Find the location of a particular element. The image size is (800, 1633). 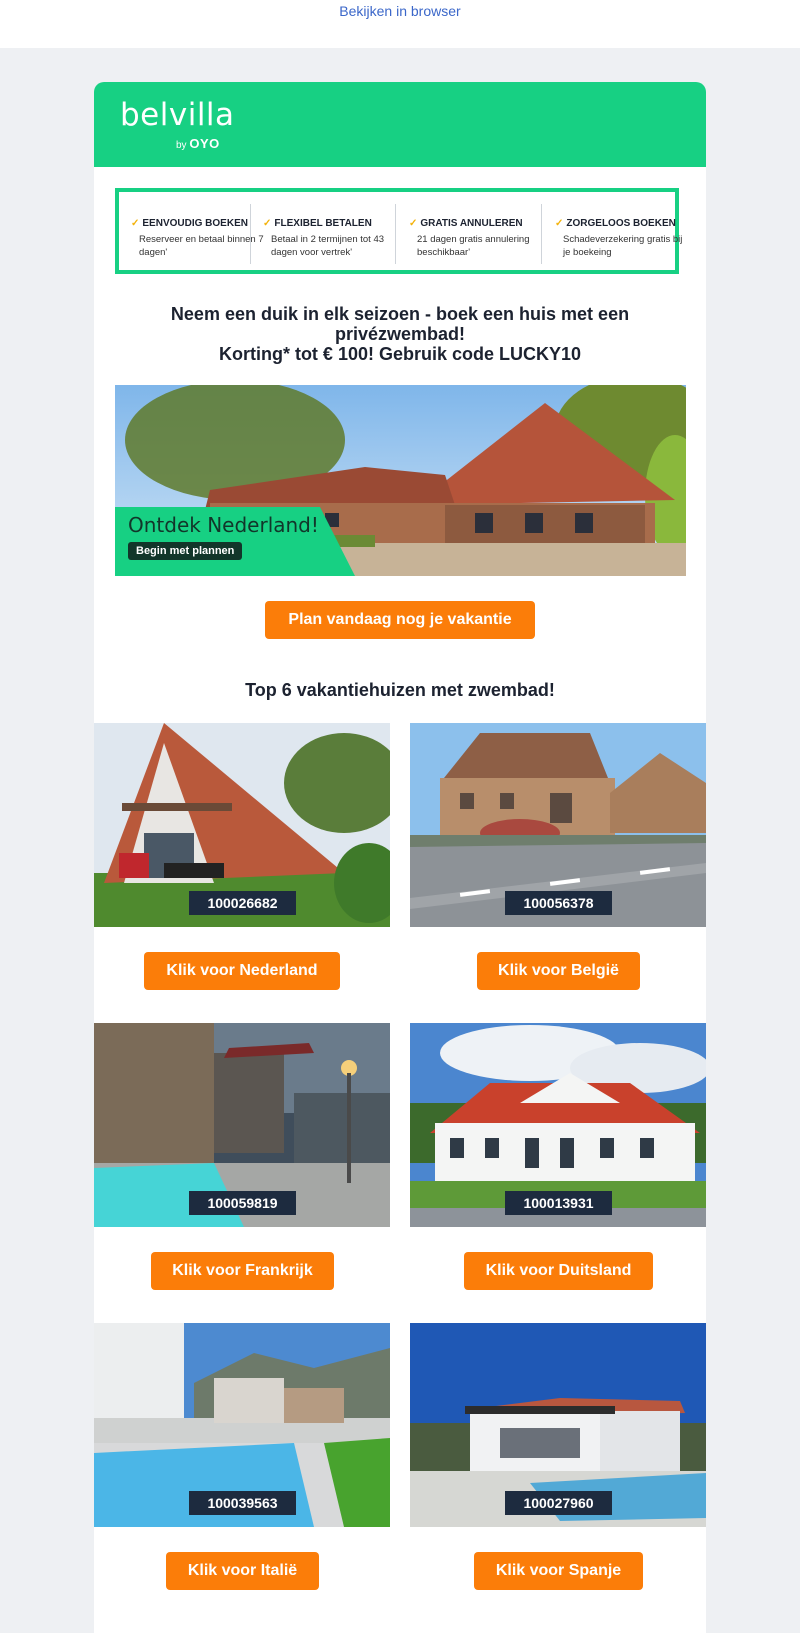

country-button-spanje: Klik voor Spanje is located at coordinates (558, 1571).